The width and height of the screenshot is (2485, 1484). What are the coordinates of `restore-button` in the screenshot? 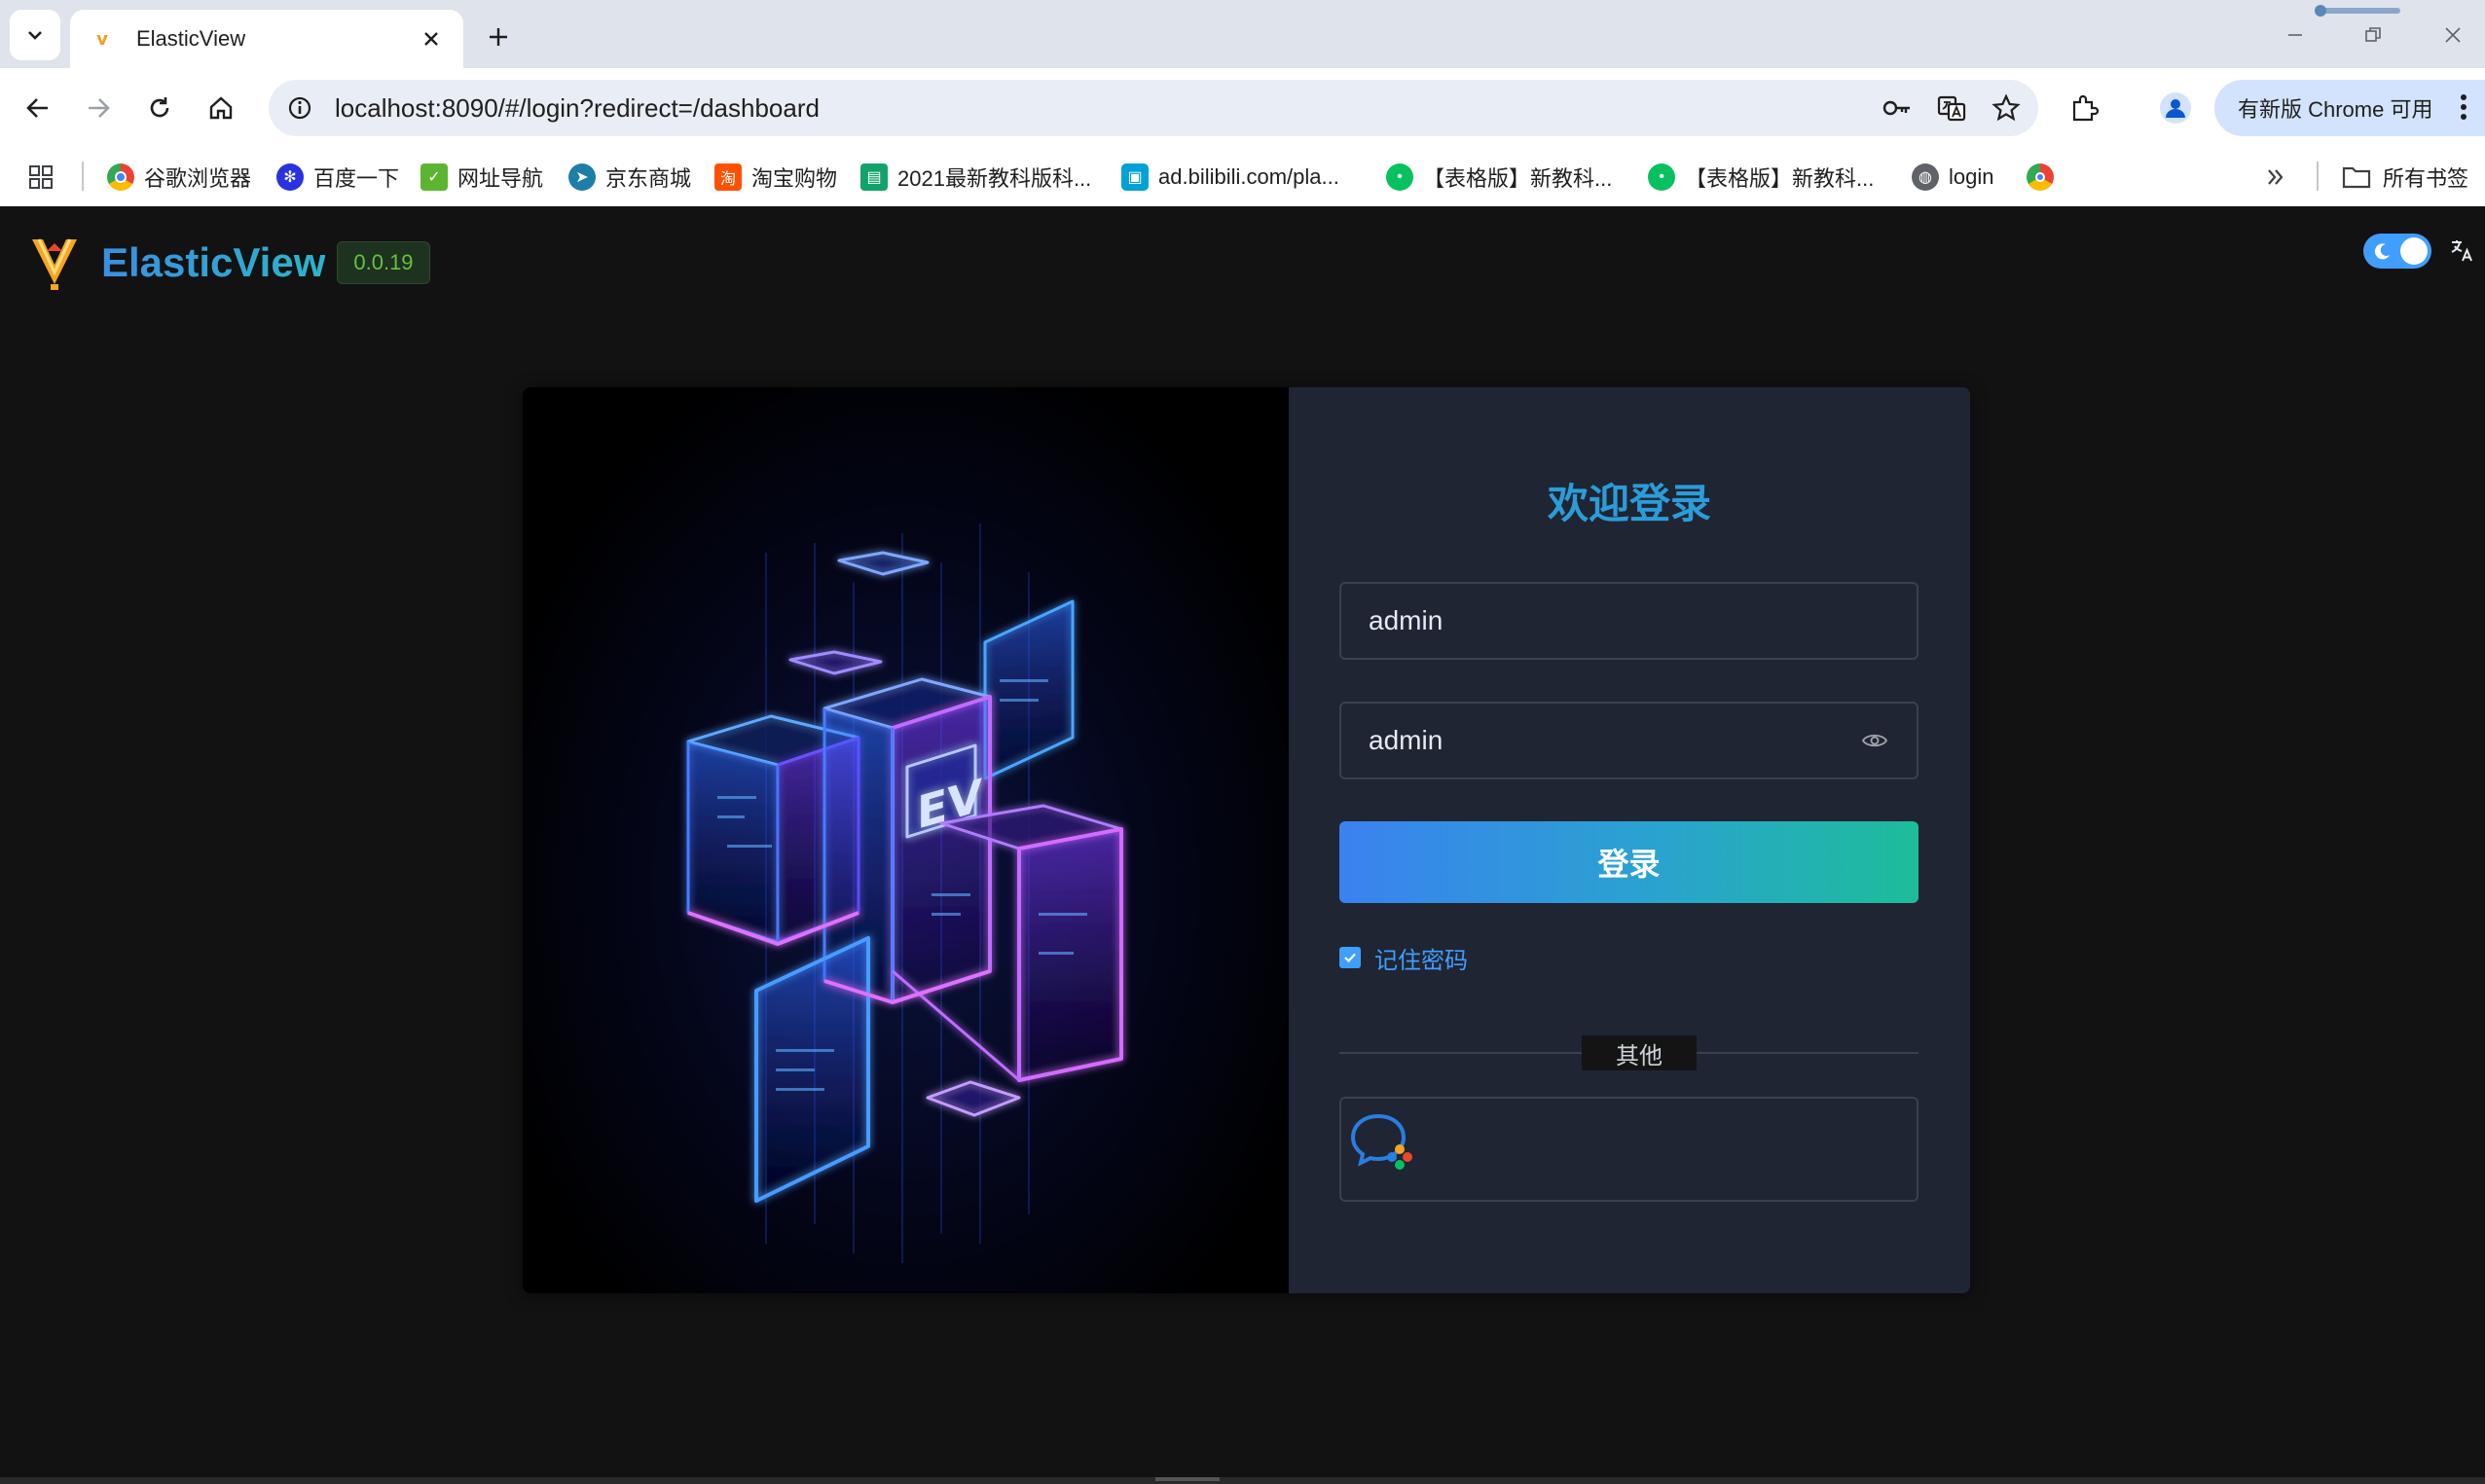 It's located at (2373, 35).